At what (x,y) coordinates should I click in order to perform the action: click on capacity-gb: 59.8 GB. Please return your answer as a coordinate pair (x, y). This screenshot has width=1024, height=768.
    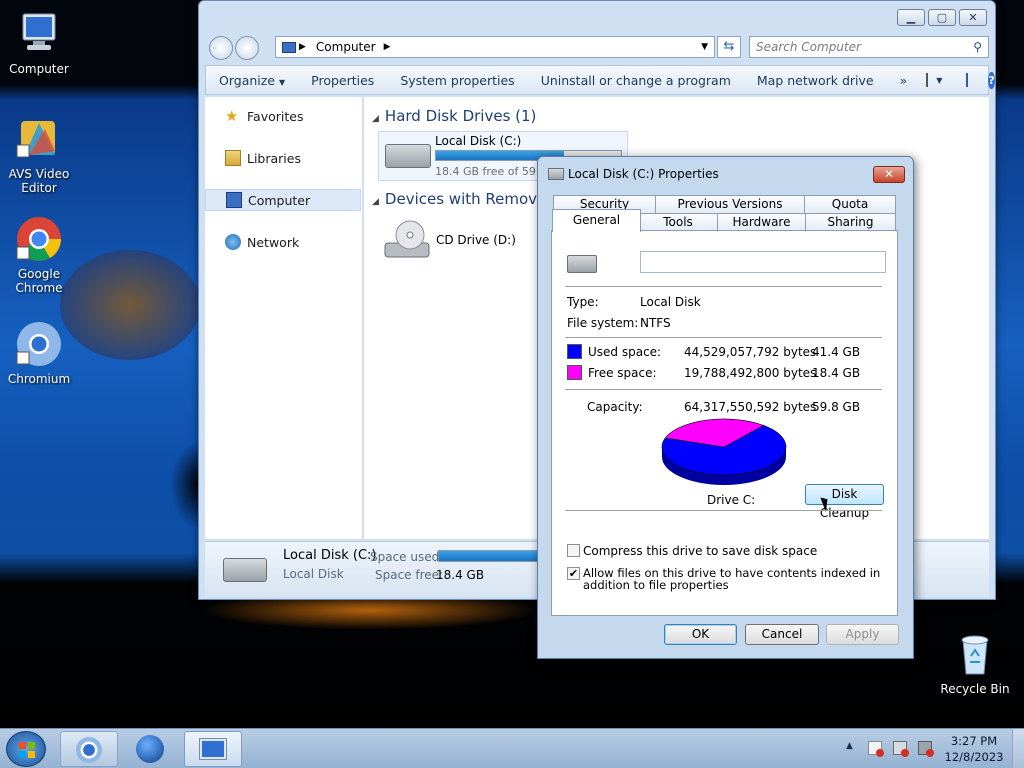
    Looking at the image, I should click on (836, 407).